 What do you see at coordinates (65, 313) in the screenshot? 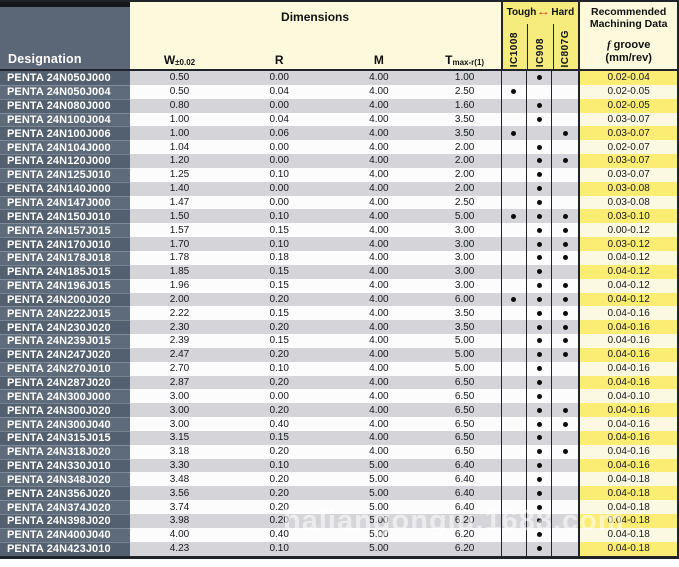
I see `designation-cell: PENTA 24N222J015` at bounding box center [65, 313].